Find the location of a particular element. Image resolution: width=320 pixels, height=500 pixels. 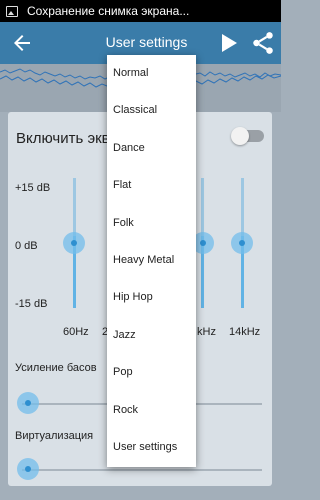

toggle-knob is located at coordinates (240, 136).